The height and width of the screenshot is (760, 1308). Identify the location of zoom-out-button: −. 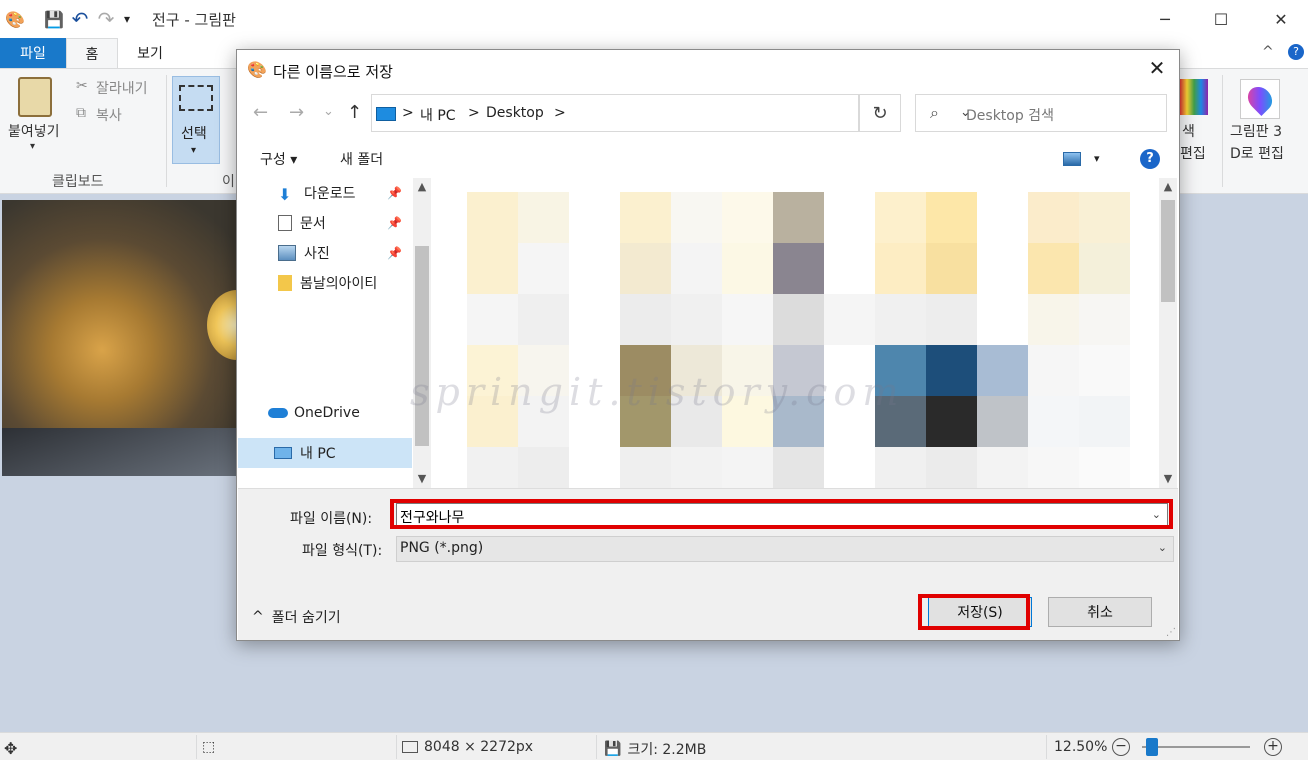
(1121, 747).